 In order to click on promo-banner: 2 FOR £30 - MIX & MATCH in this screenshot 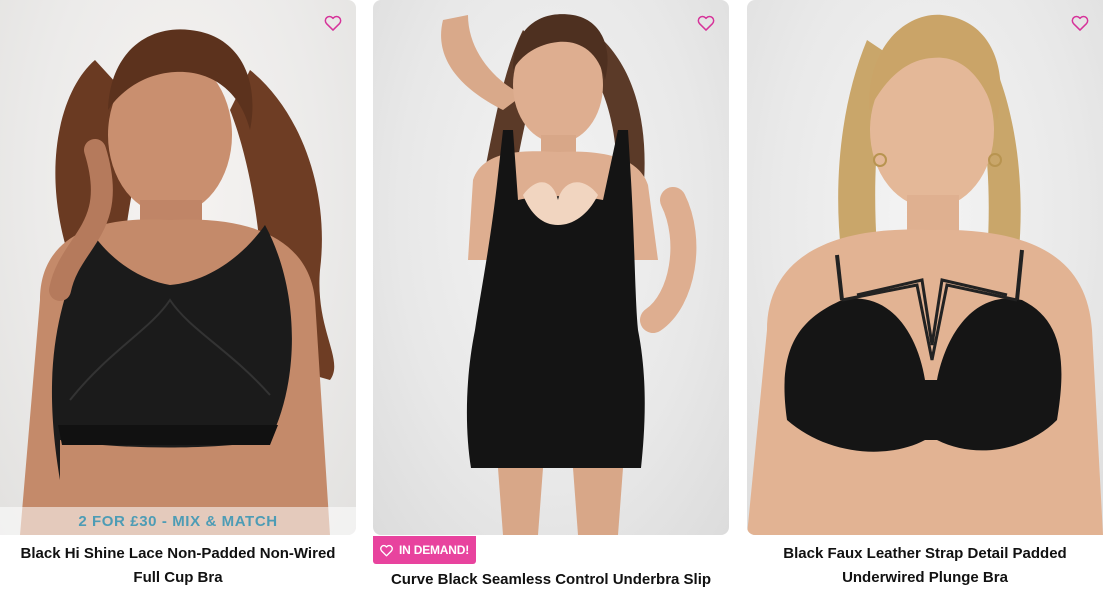, I will do `click(178, 521)`.